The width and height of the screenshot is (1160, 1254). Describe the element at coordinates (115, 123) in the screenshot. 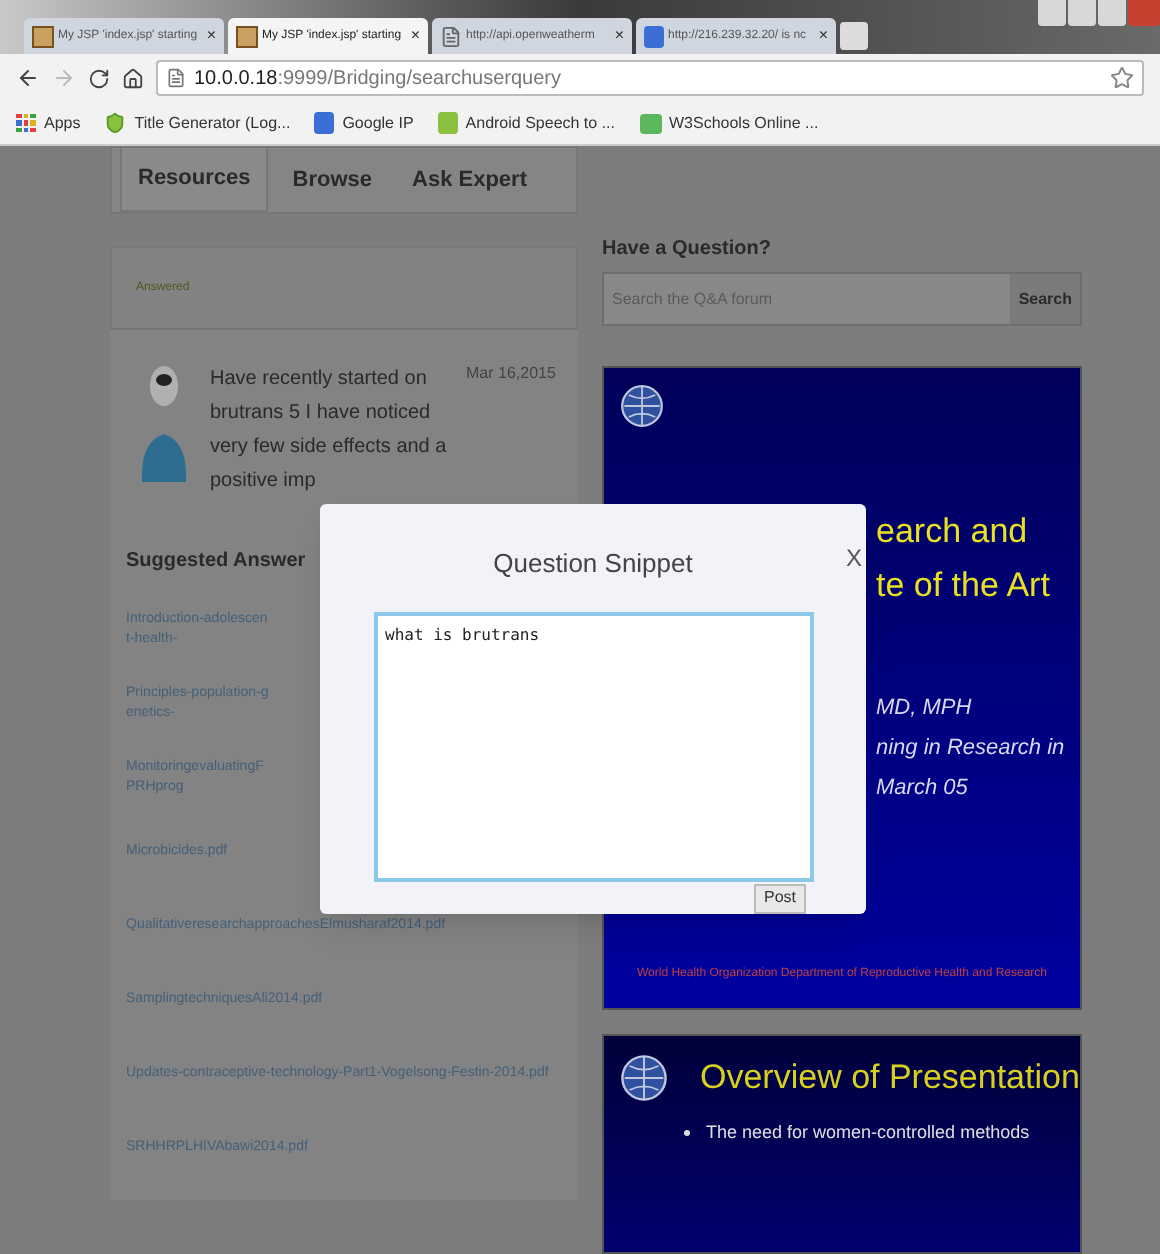

I see `shield-icon` at that location.